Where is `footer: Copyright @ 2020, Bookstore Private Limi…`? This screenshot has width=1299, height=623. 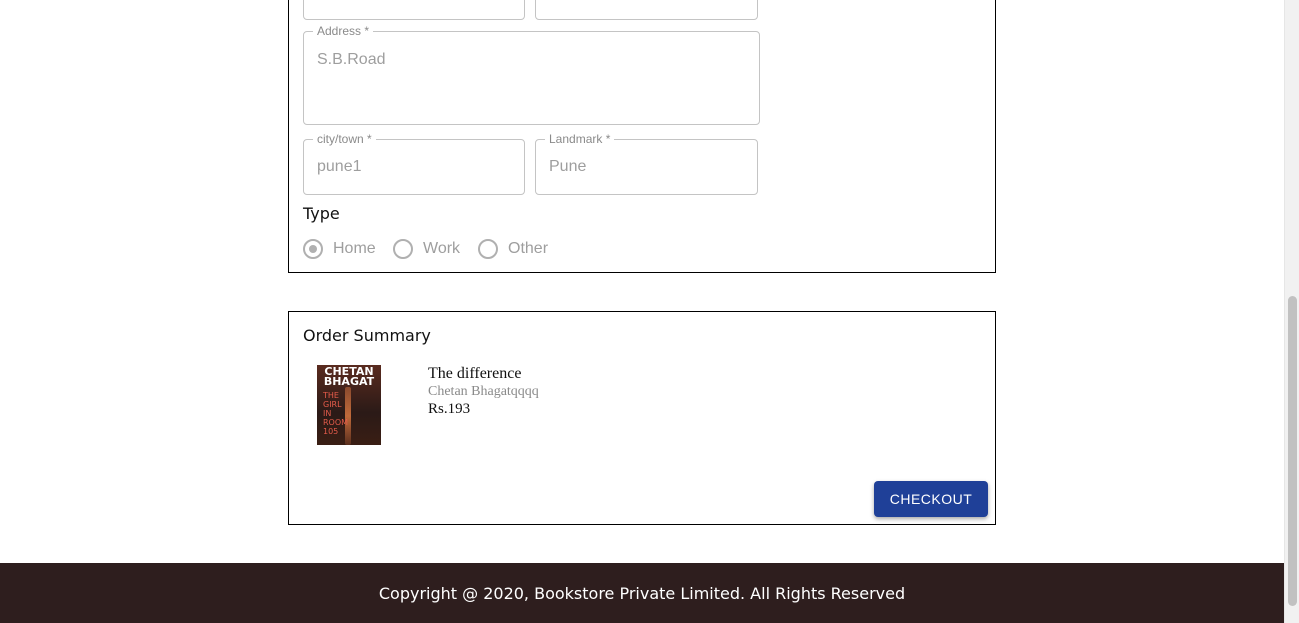 footer: Copyright @ 2020, Bookstore Private Limi… is located at coordinates (642, 593).